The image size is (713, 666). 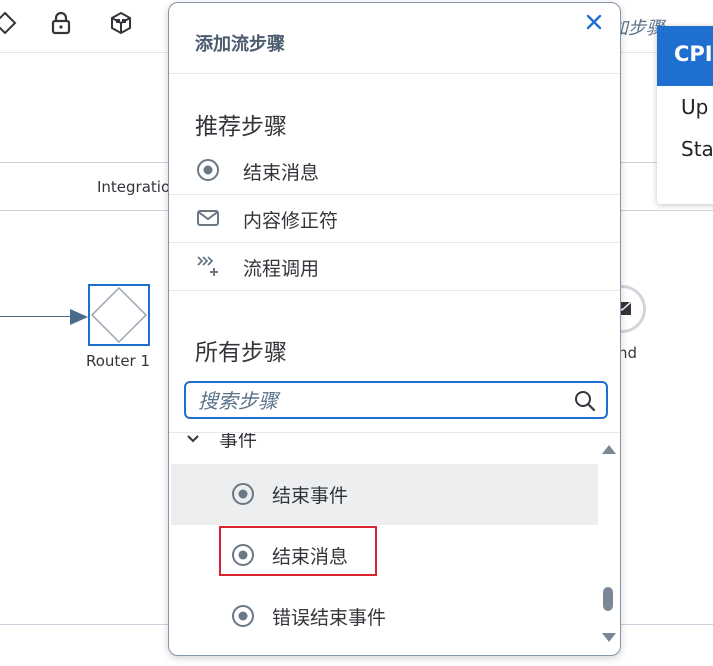 I want to click on recommended-item-label: 流程调用, so click(x=281, y=269).